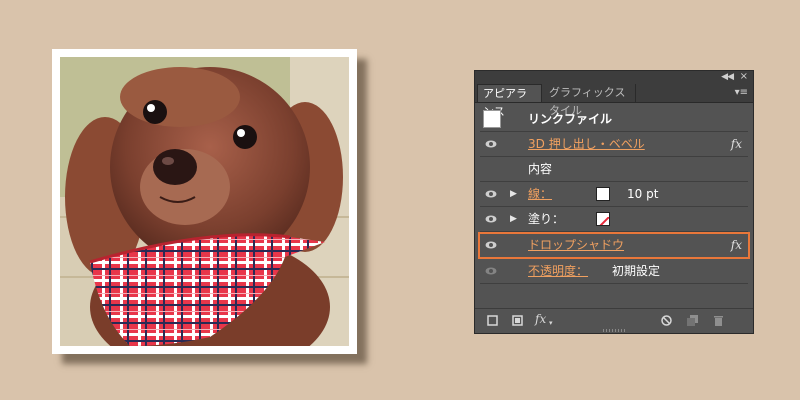 Image resolution: width=800 pixels, height=400 pixels. What do you see at coordinates (517, 321) in the screenshot?
I see `add-new-fill-icon` at bounding box center [517, 321].